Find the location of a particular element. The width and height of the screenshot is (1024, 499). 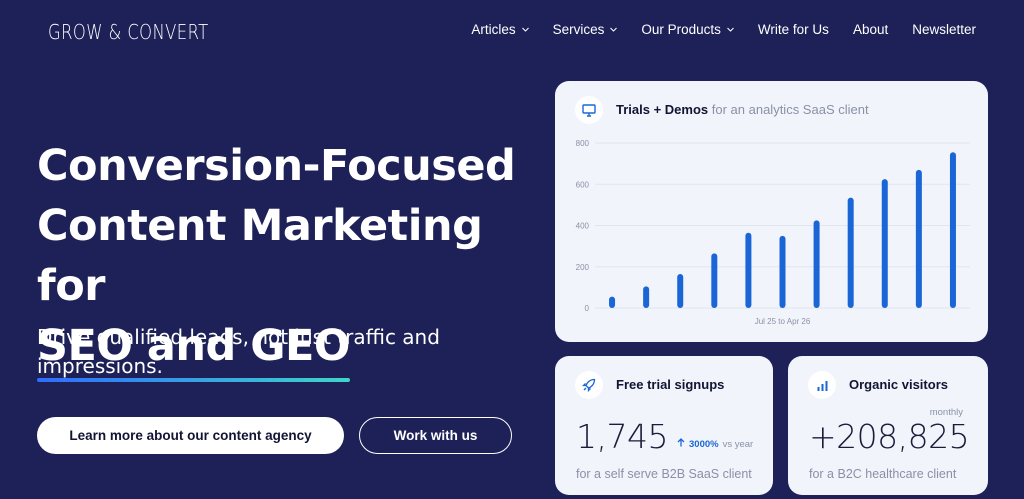

nav-item-label: About is located at coordinates (870, 29).